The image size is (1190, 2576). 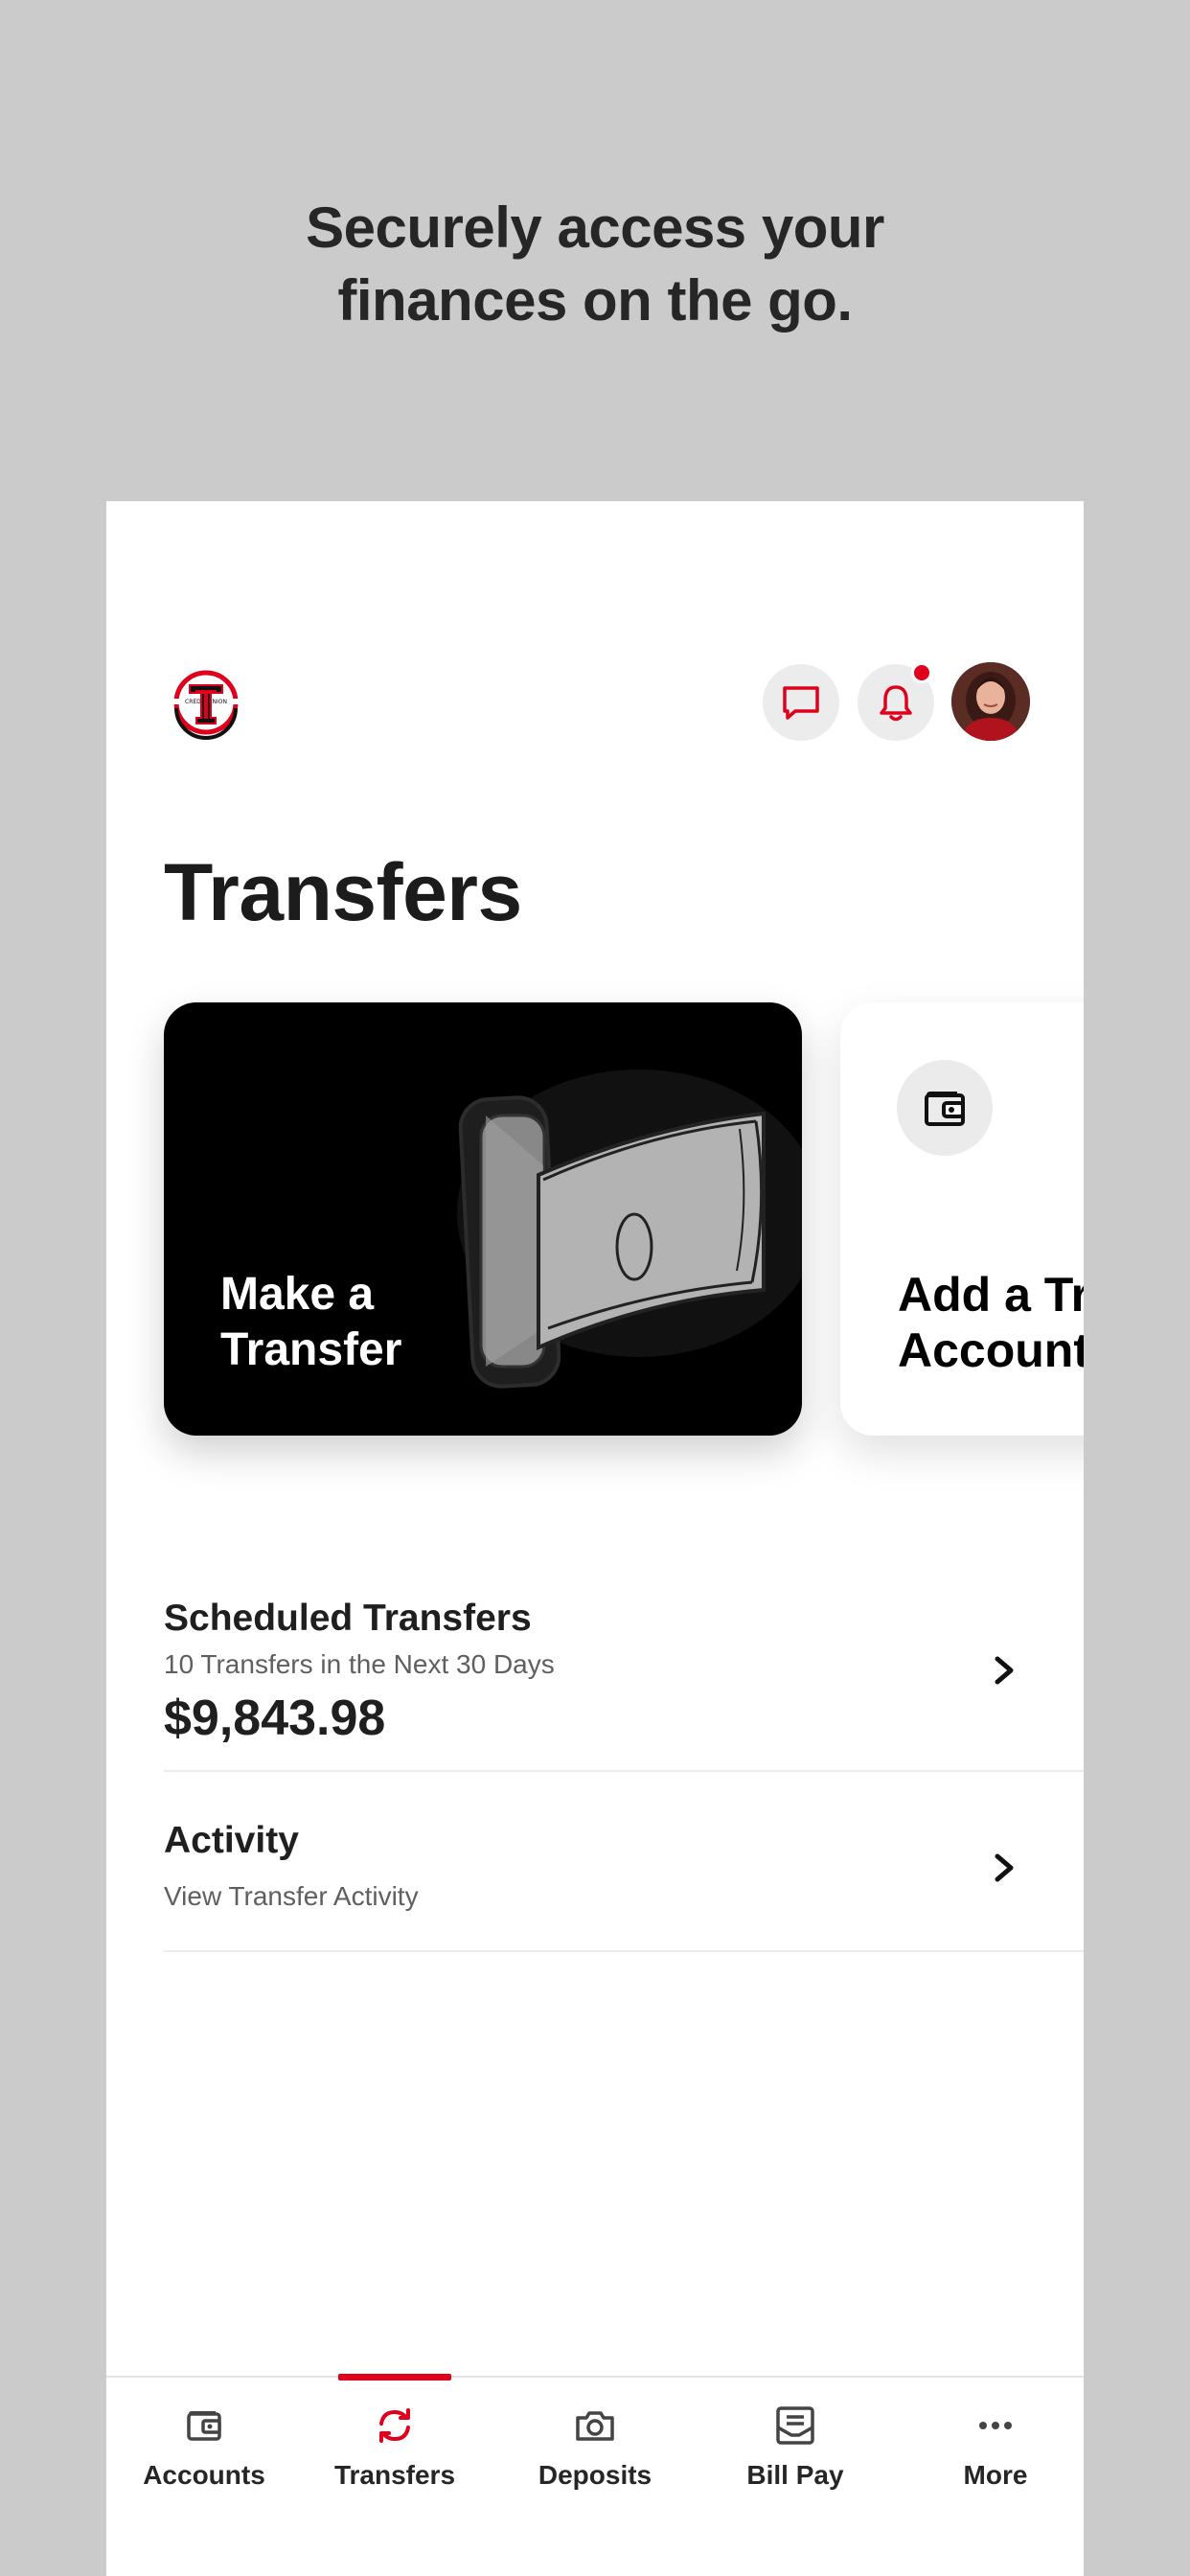 What do you see at coordinates (275, 1718) in the screenshot?
I see `scheduled-transfers-amount: $9,843.98` at bounding box center [275, 1718].